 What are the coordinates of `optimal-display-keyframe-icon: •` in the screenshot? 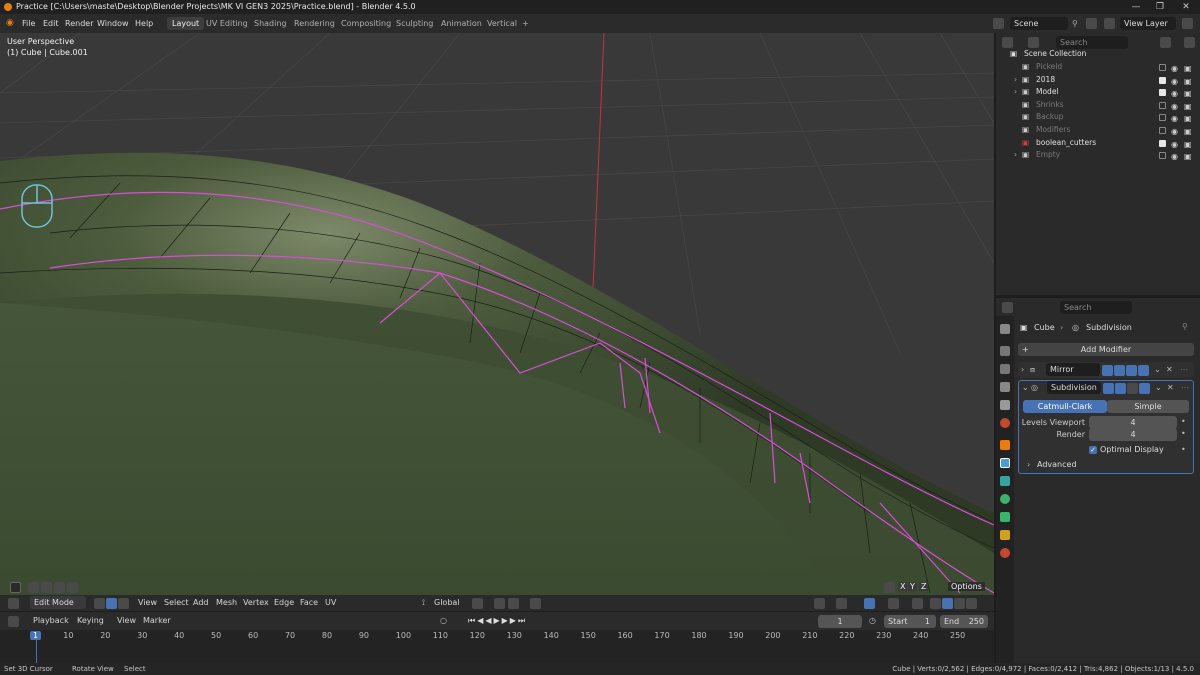 It's located at (1183, 449).